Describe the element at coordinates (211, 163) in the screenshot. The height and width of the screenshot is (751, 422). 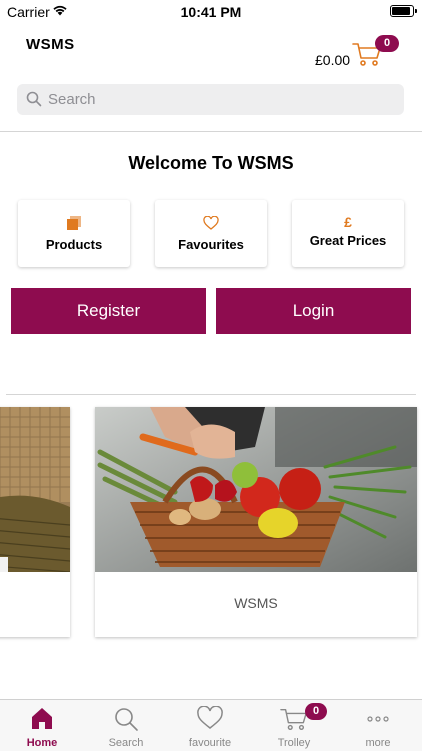
I see `welcome-heading: Welcome To WSMS` at that location.